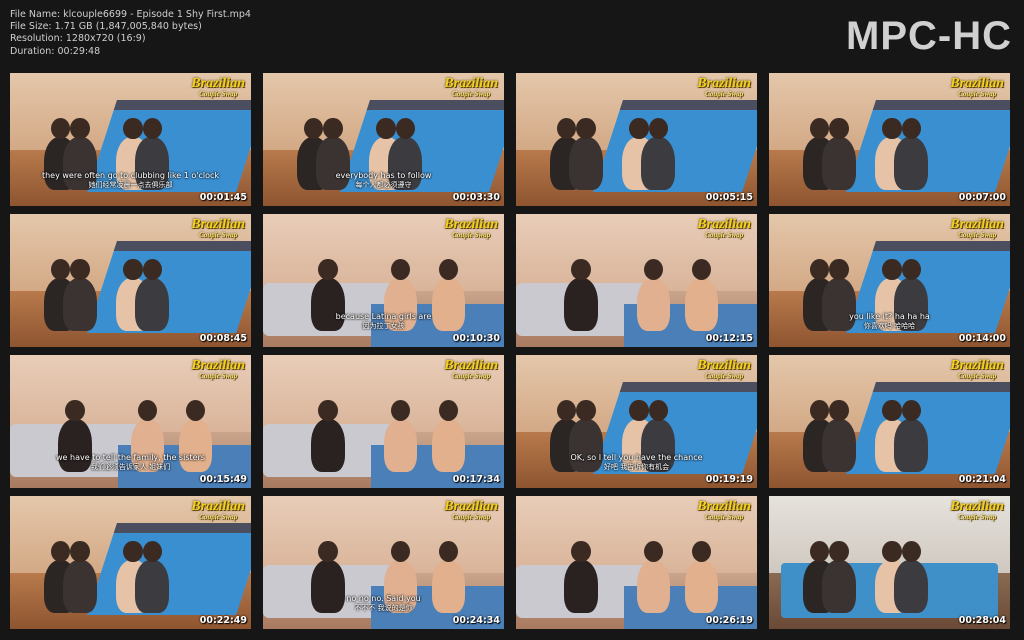 The height and width of the screenshot is (640, 1024). I want to click on subtitle-zh: 我们必须告诉家人 姐妹们, so click(130, 467).